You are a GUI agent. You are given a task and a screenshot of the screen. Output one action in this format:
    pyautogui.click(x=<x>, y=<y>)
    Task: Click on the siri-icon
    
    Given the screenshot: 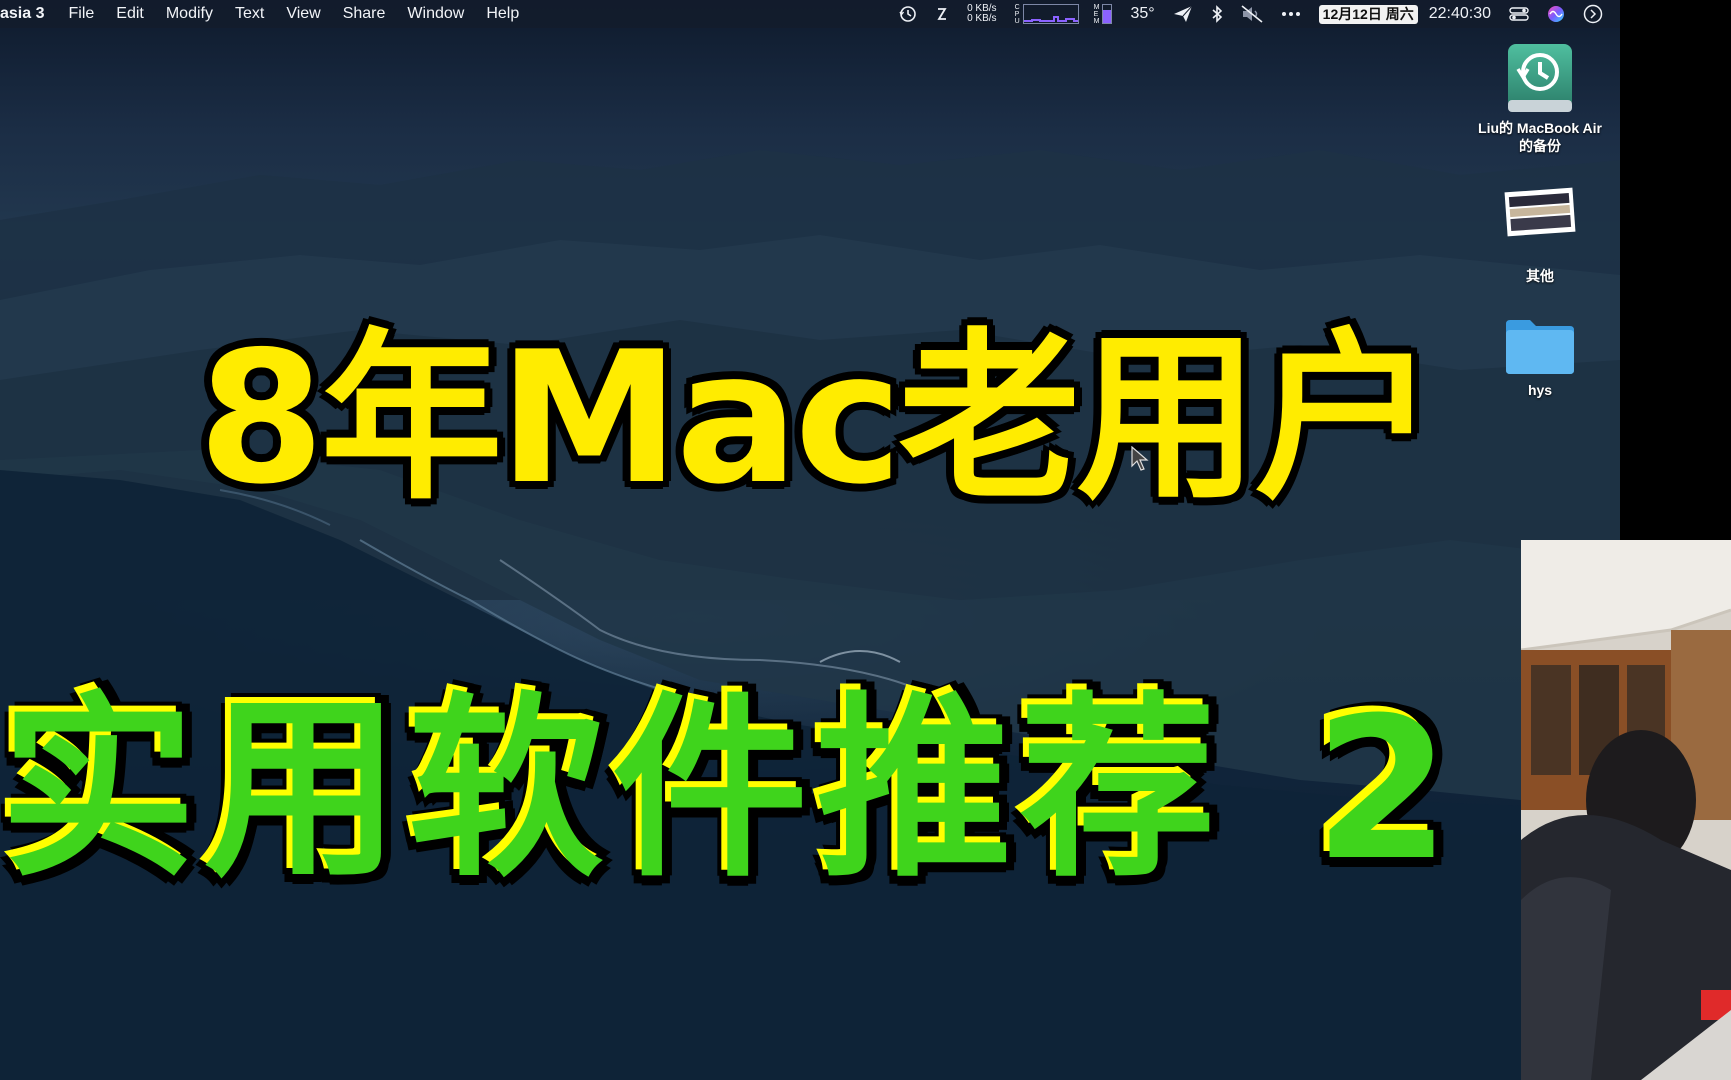 What is the action you would take?
    pyautogui.click(x=1556, y=14)
    